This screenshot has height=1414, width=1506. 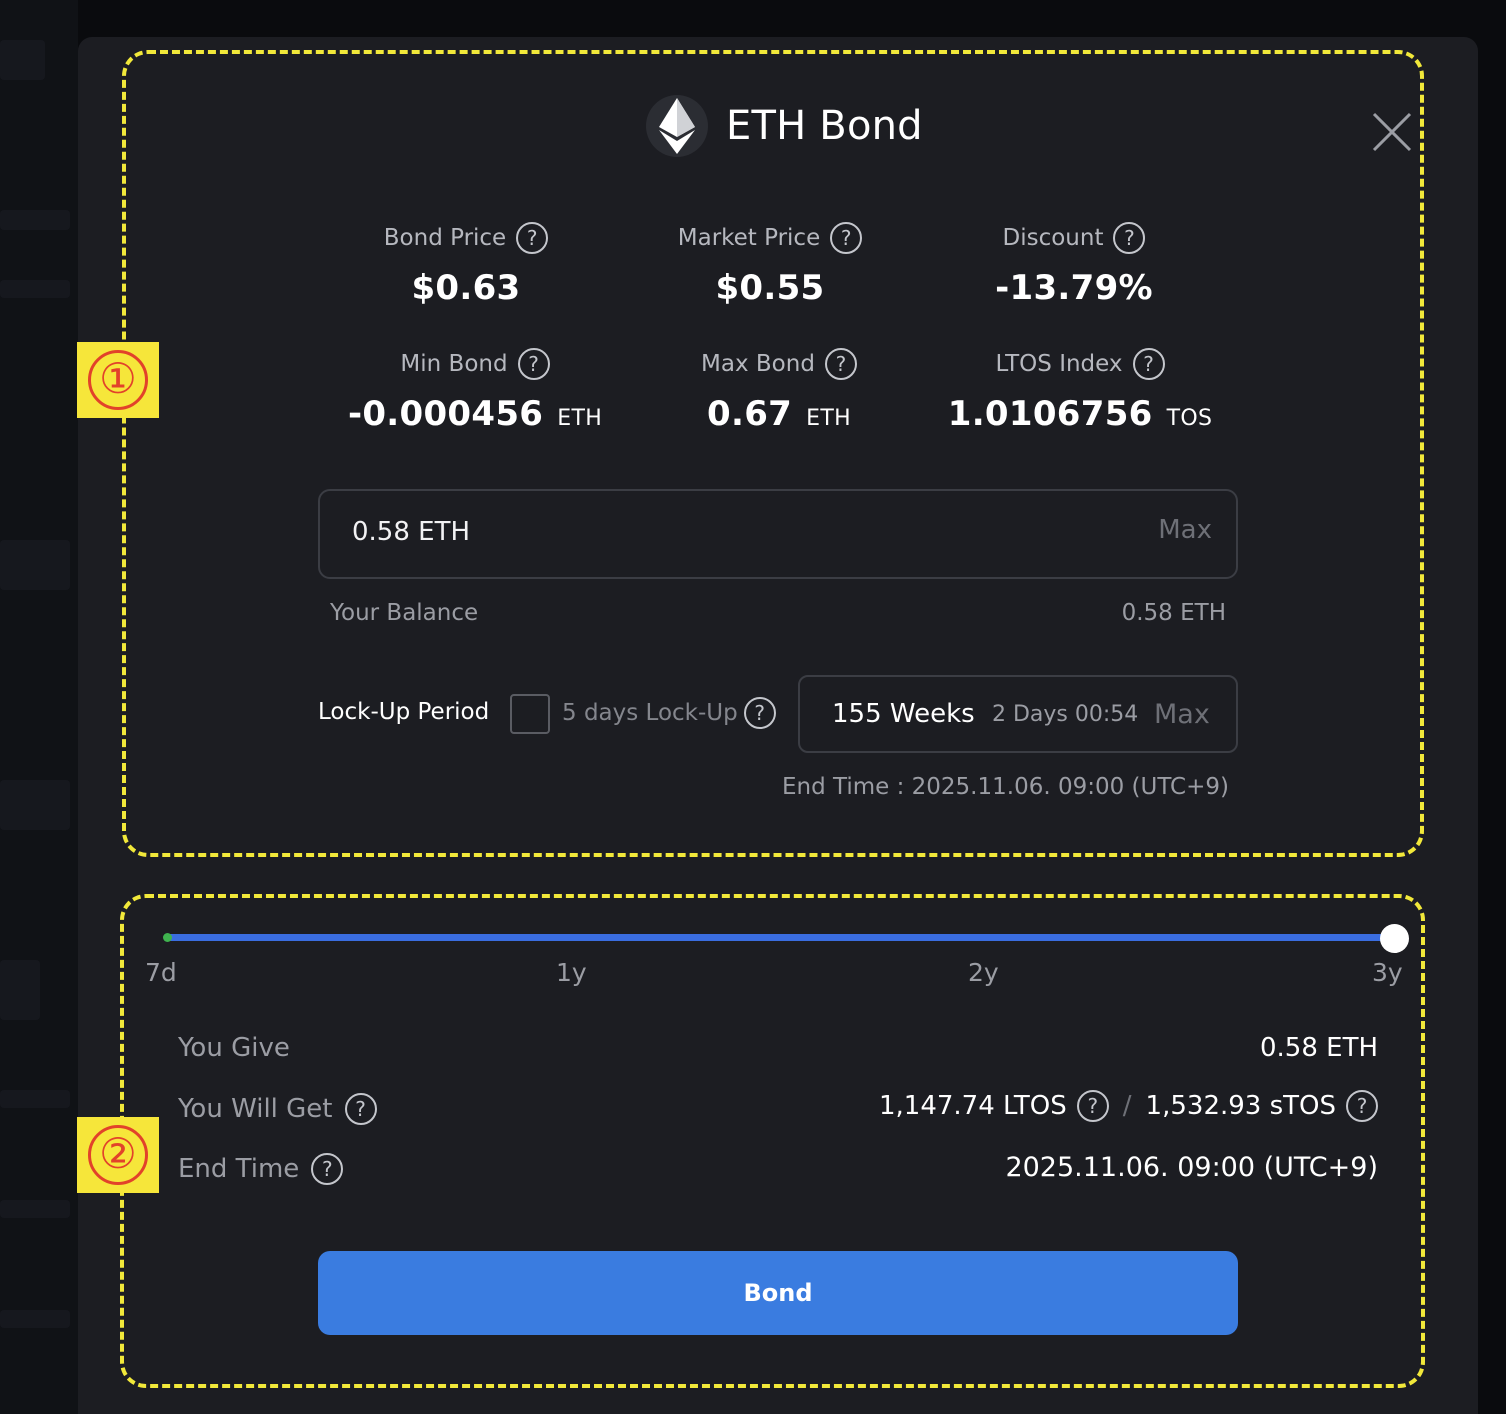 I want to click on stat-label: Max Bond, so click(x=758, y=364).